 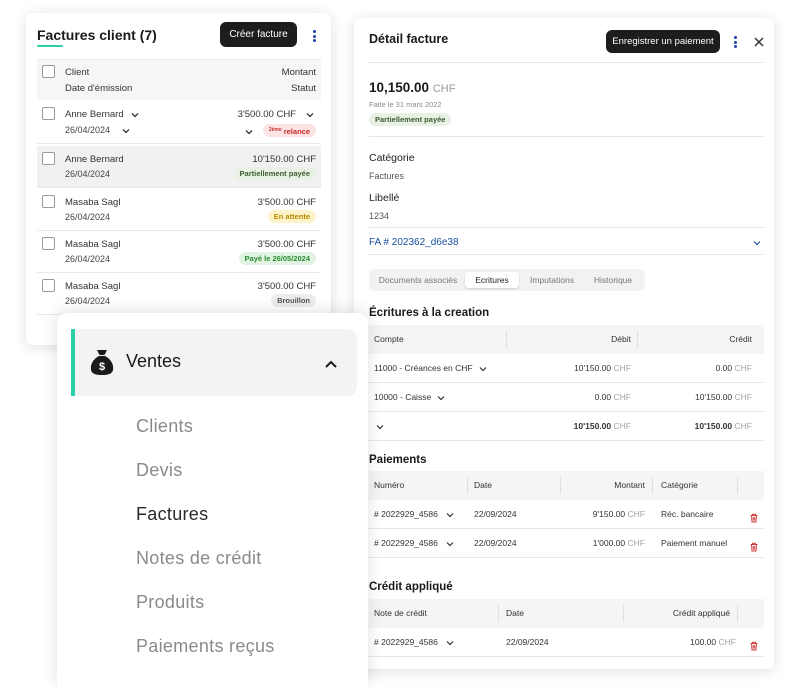 I want to click on register-payment-button: Enregistrer un paiement, so click(x=663, y=41).